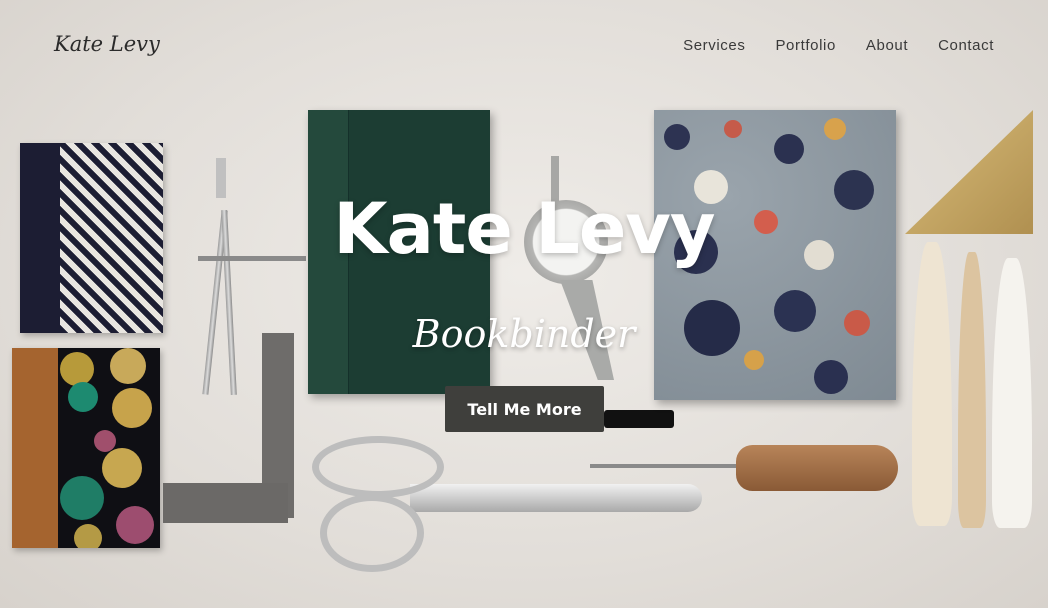 The image size is (1048, 608). I want to click on pen, so click(639, 419).